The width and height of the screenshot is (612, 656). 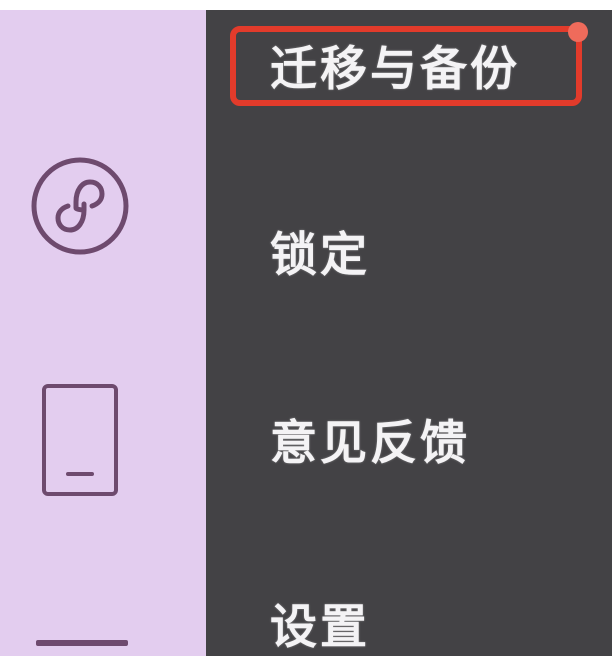 What do you see at coordinates (80, 440) in the screenshot?
I see `phone-icon` at bounding box center [80, 440].